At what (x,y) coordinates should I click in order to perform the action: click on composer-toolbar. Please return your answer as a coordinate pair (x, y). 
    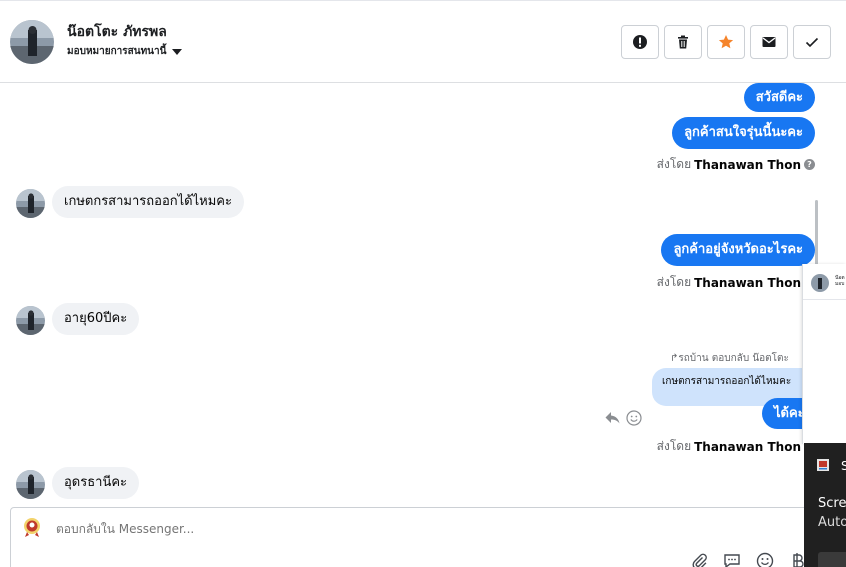
    Looking at the image, I should click on (748, 559).